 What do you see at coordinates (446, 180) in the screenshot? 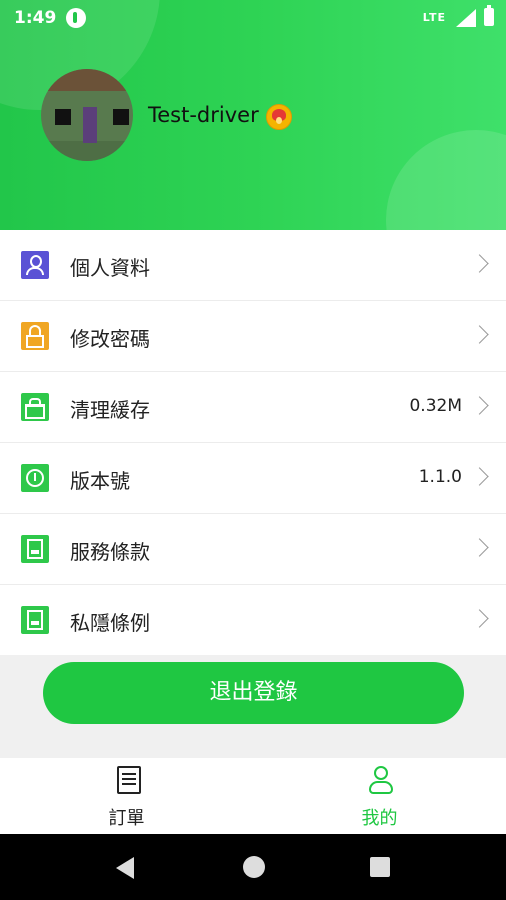
I see `header-decoration` at bounding box center [446, 180].